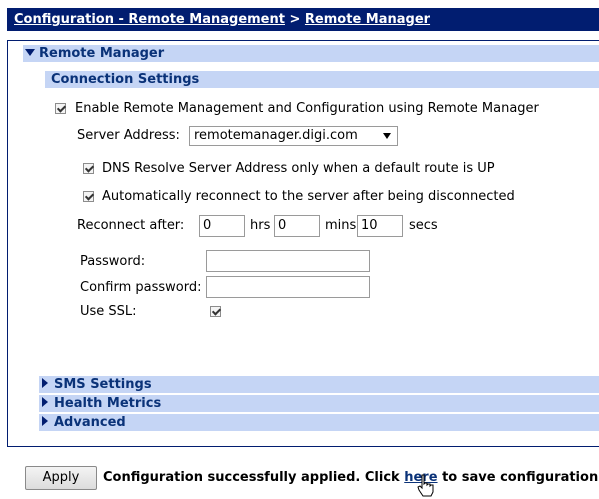  Describe the element at coordinates (102, 53) in the screenshot. I see `section-title-remote-manager: Remote Manager` at that location.